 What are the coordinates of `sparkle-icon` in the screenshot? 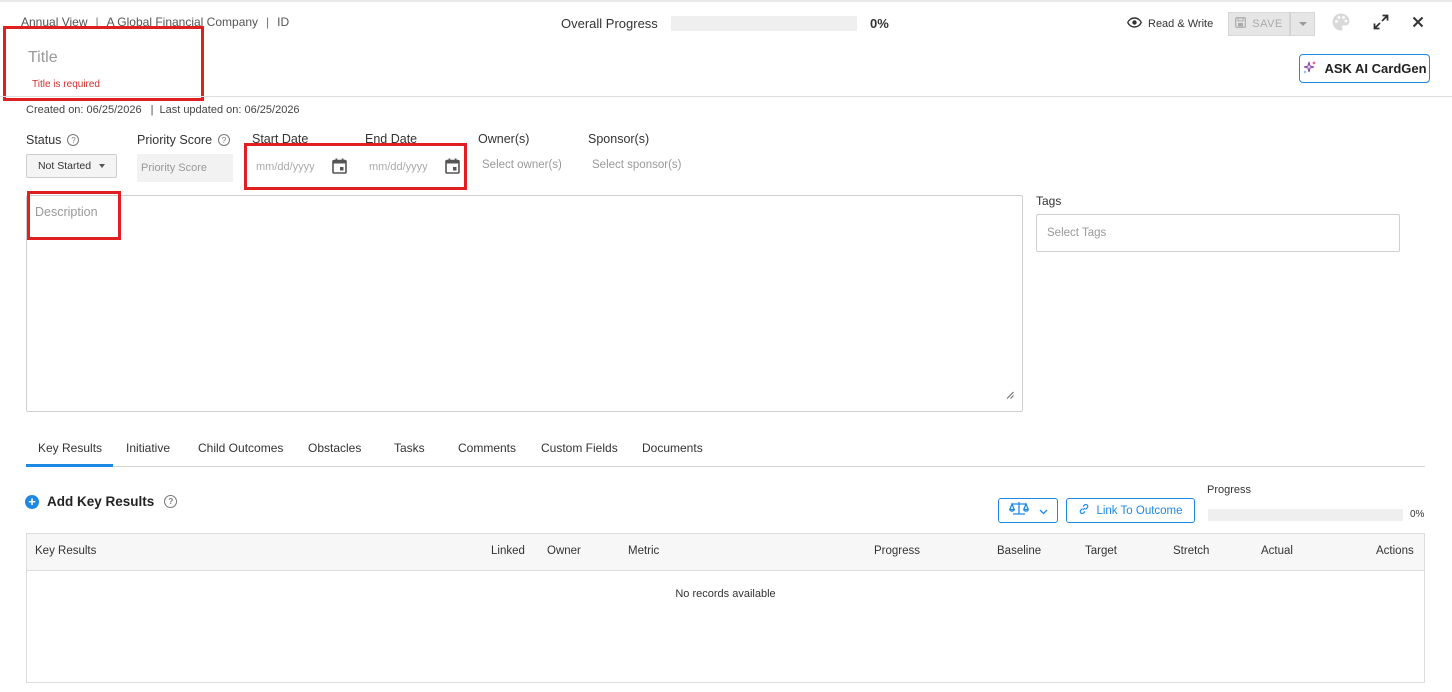 It's located at (1309, 69).